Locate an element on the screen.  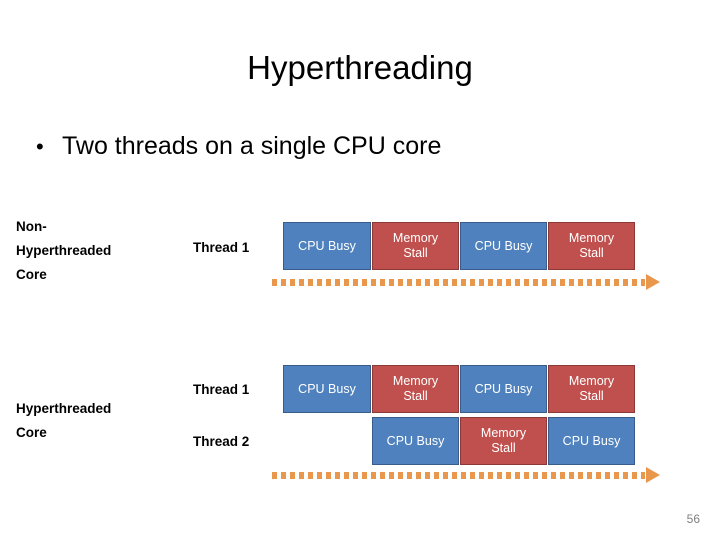
bullet-list-item: • Two threads on a single CPU core is located at coordinates (360, 146).